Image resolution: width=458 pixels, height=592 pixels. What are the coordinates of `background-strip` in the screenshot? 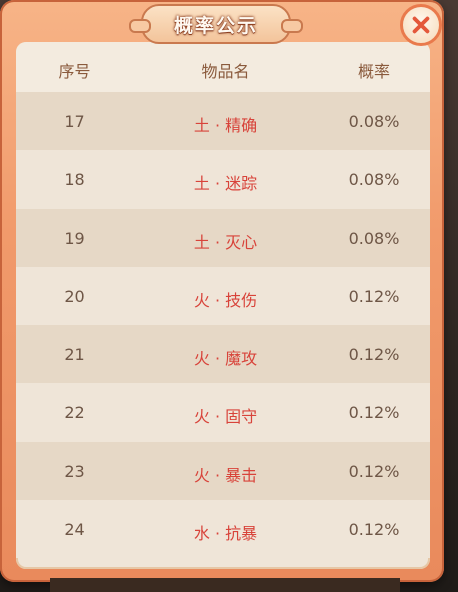 It's located at (225, 585).